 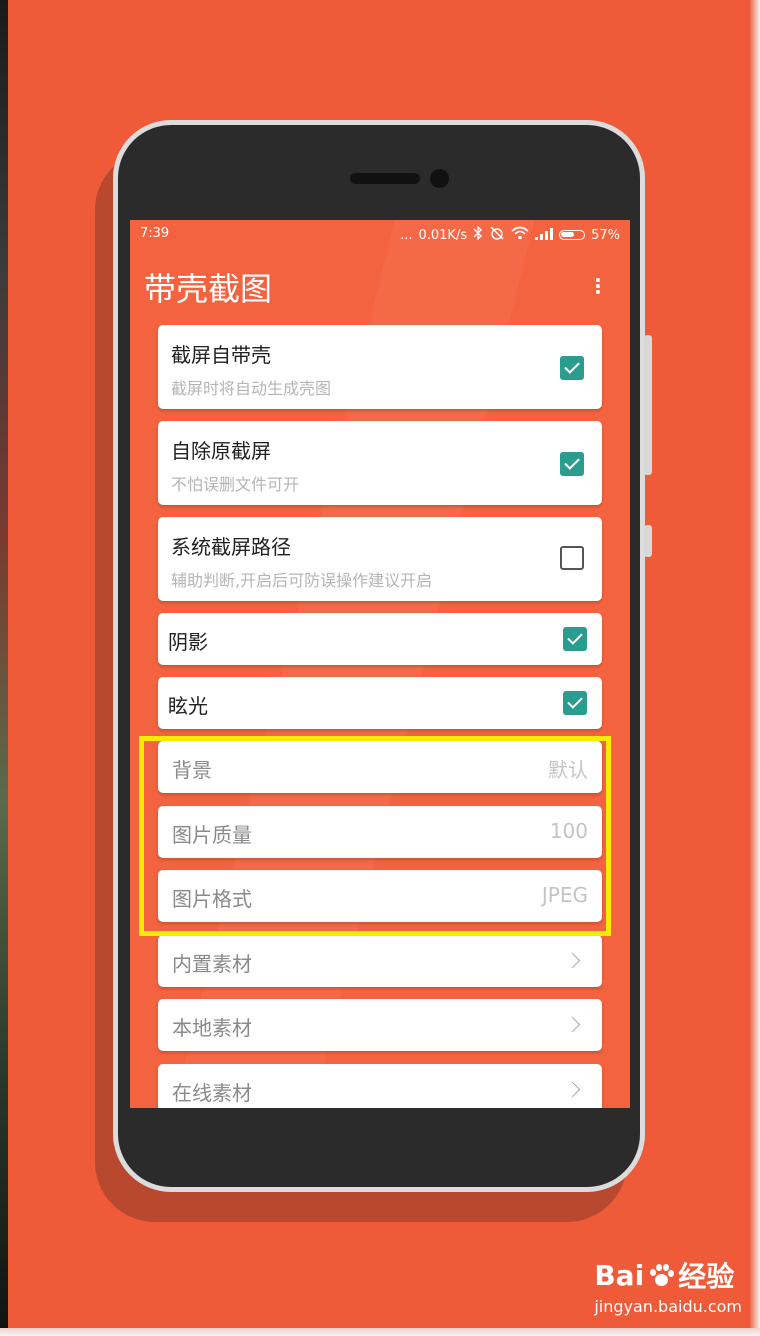 What do you see at coordinates (510, 235) in the screenshot?
I see `status-indicators: ... 0.01K/s 57%` at bounding box center [510, 235].